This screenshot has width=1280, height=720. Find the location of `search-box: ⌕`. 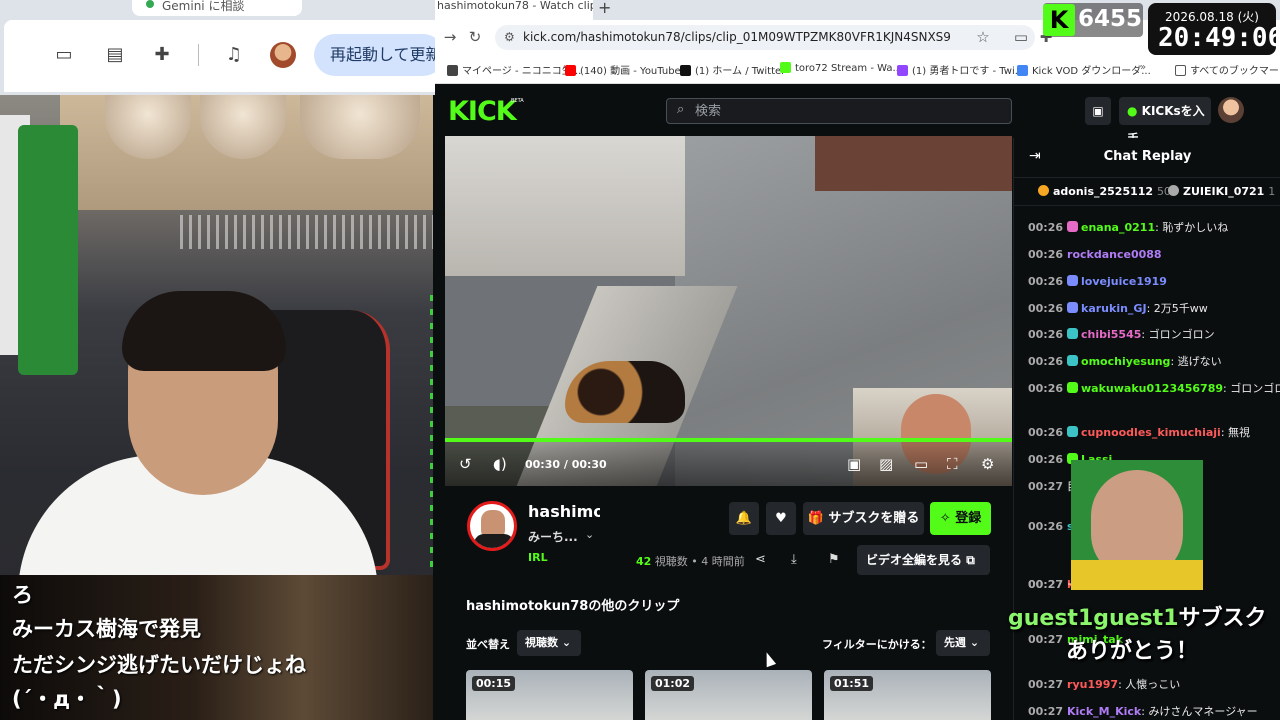

search-box: ⌕ is located at coordinates (839, 111).